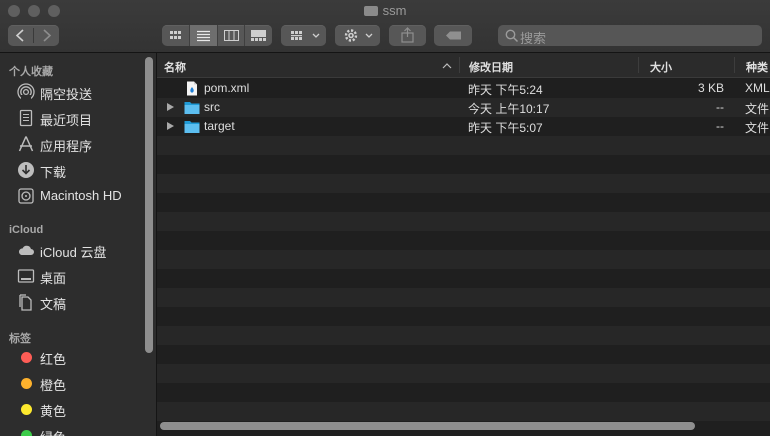 This screenshot has height=436, width=770. What do you see at coordinates (385, 26) in the screenshot?
I see `toolbar: ssm 搜索` at bounding box center [385, 26].